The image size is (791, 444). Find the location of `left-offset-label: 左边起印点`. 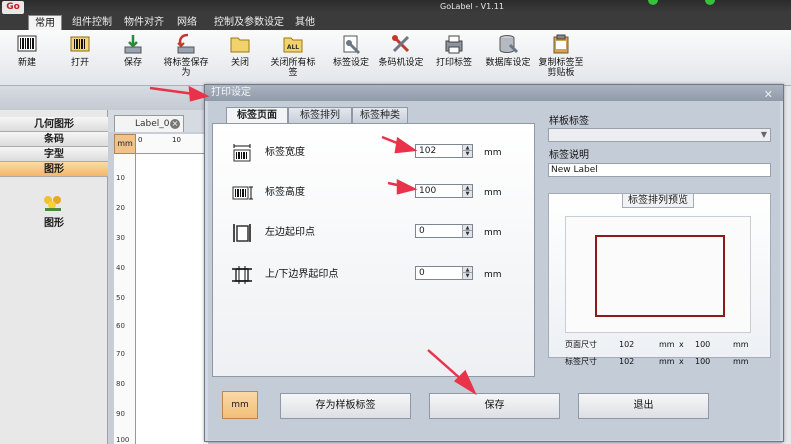

left-offset-label: 左边起印点 is located at coordinates (290, 232).